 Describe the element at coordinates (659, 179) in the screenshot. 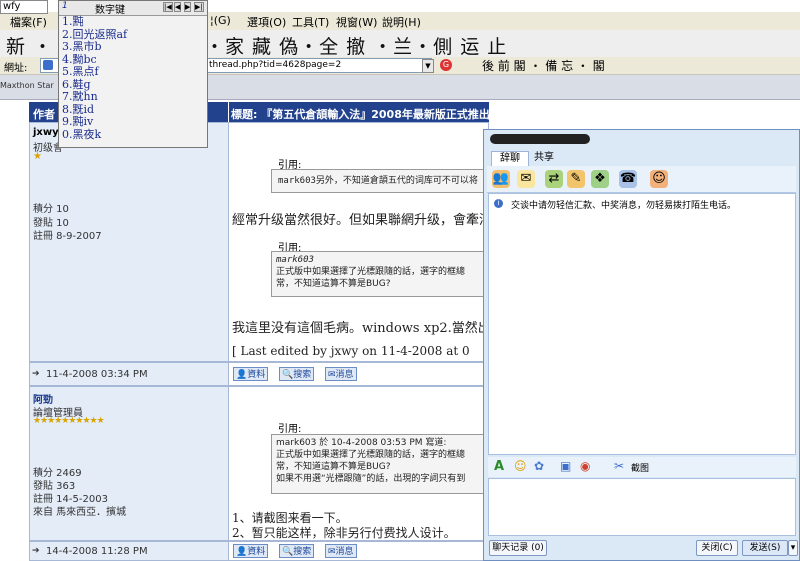

I see `friends-icon: ☺` at that location.